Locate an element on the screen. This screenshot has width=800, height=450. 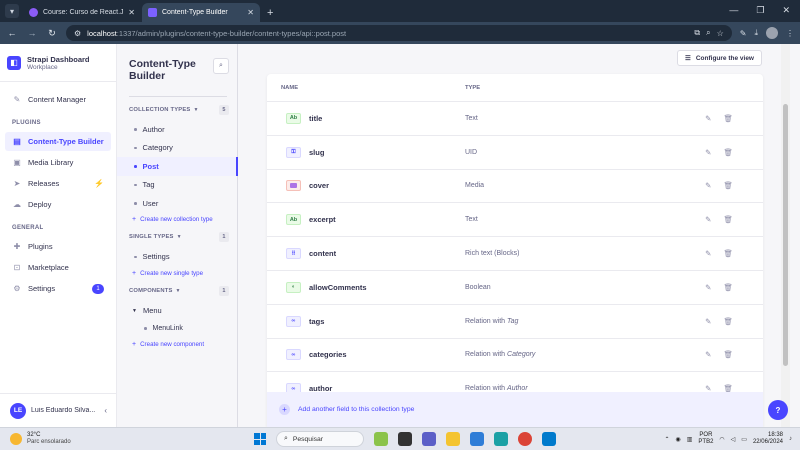
nav-item-content-type-builder: ▤ Content-Type Builder is located at coordinates (58, 141).